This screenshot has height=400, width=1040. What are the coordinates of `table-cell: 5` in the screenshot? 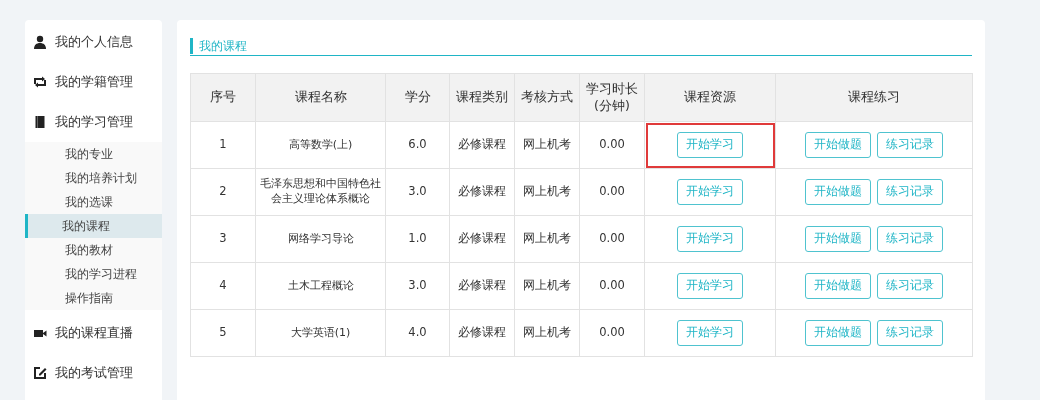 It's located at (223, 333).